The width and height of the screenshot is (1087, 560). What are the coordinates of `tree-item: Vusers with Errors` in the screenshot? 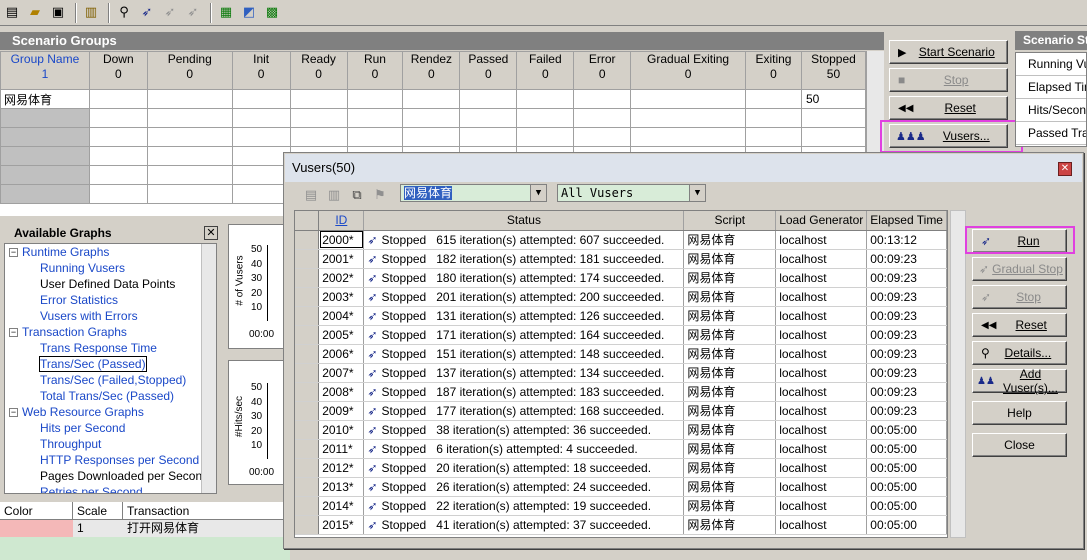 It's located at (110, 316).